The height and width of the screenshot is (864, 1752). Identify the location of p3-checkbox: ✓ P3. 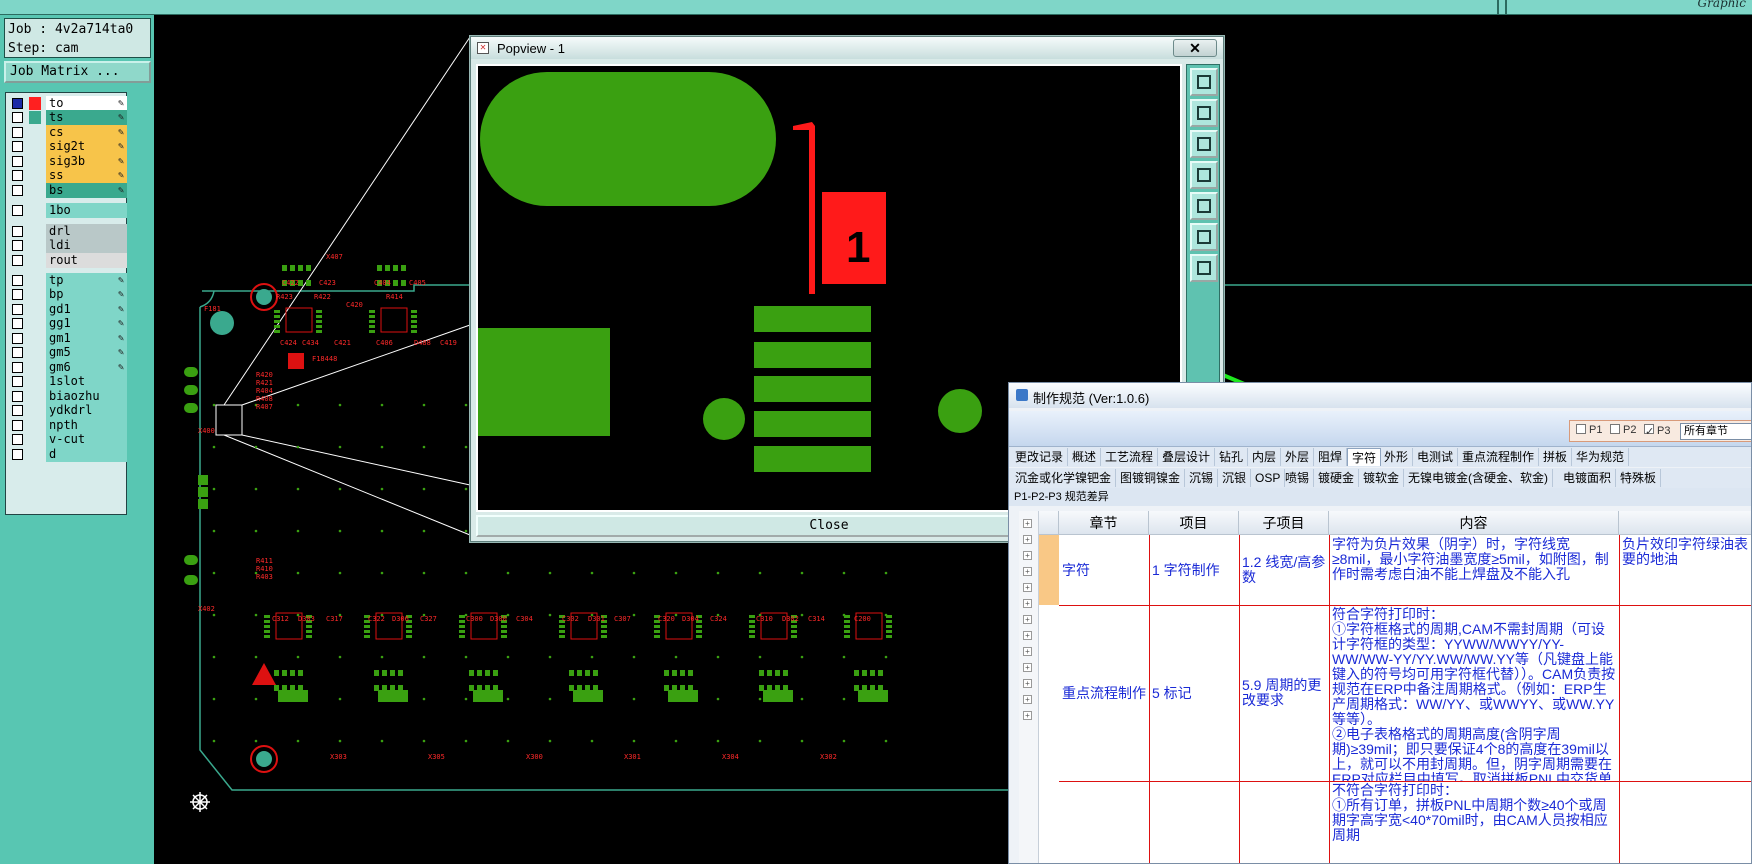
(1657, 431).